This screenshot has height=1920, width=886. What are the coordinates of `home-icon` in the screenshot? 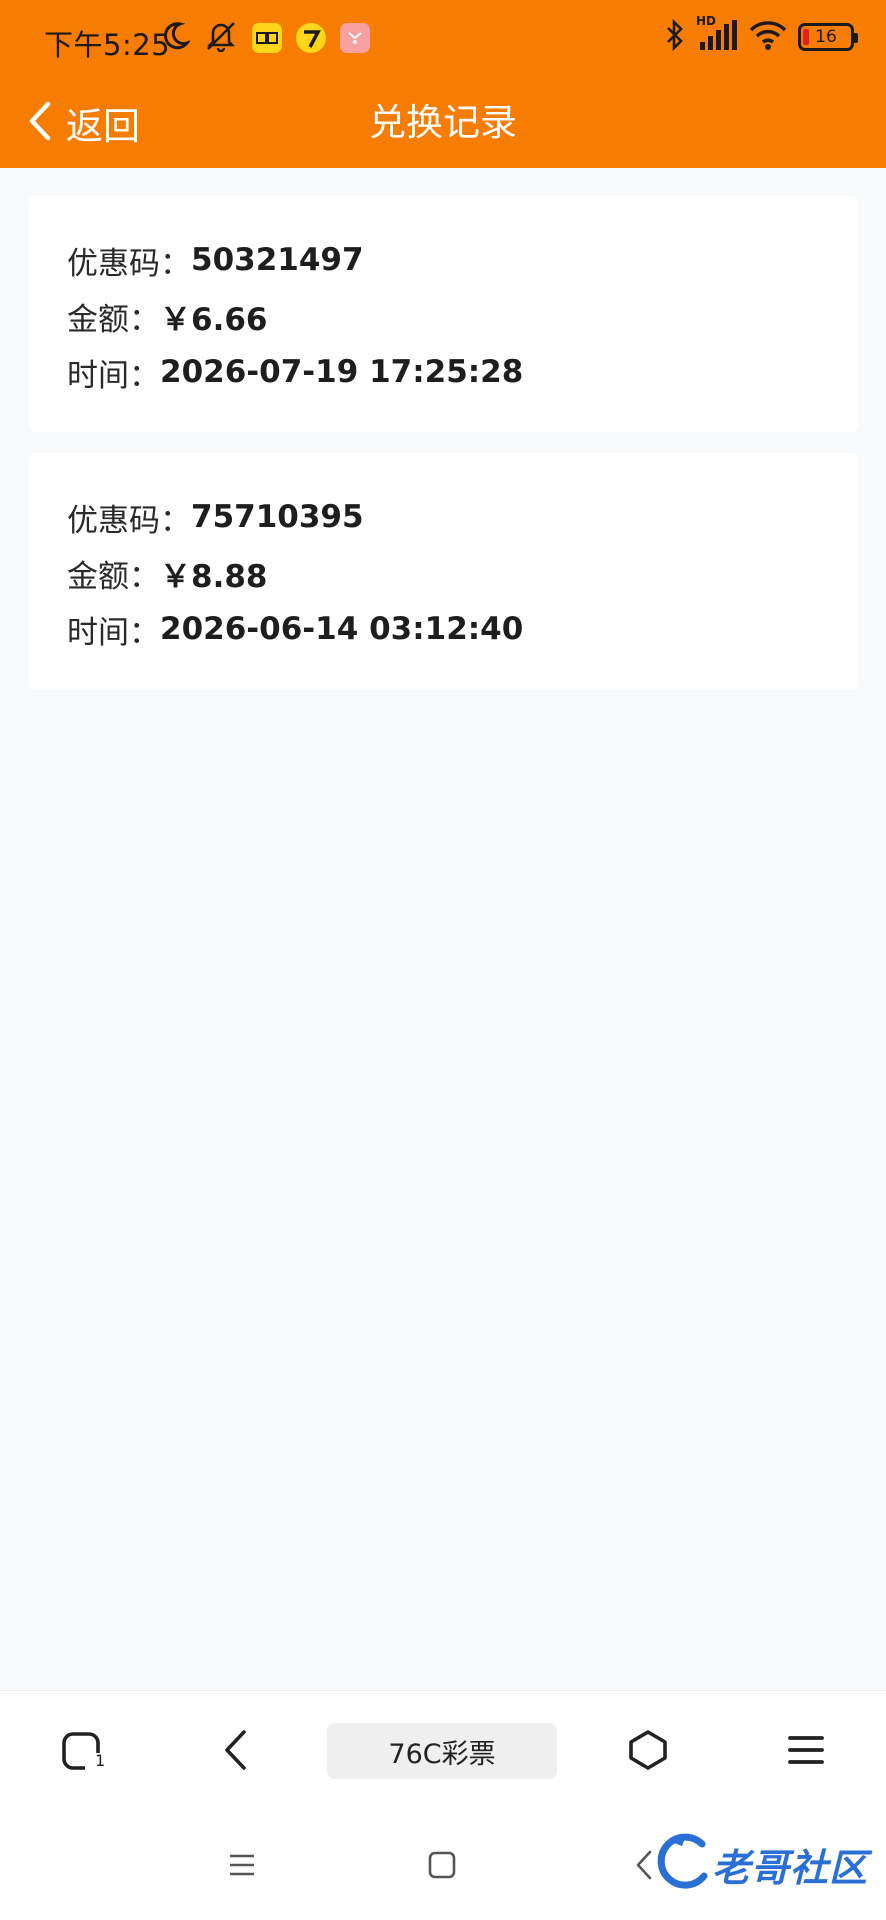 It's located at (648, 1752).